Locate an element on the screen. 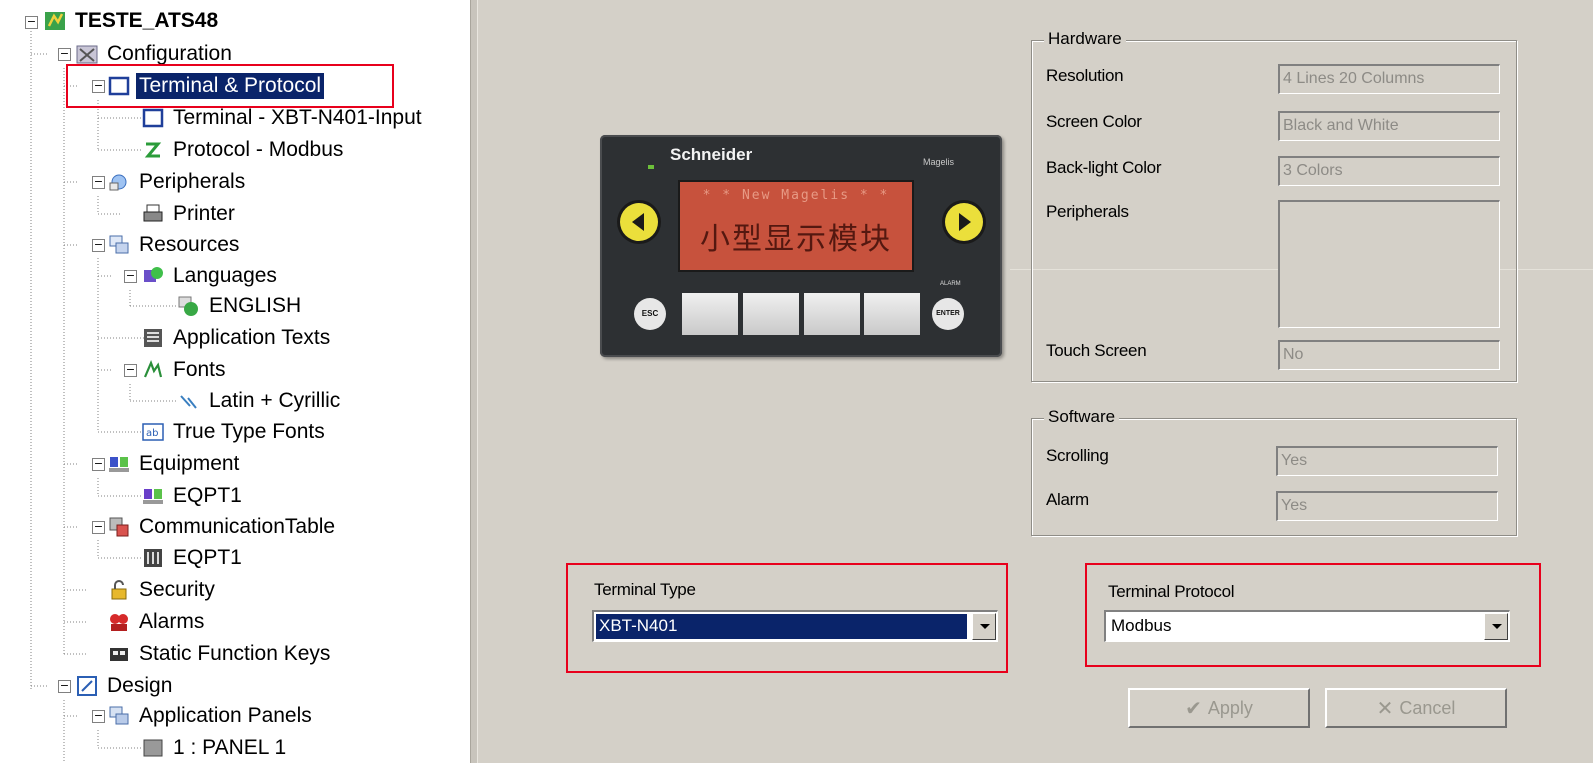  device-screen: * * New Magelis * * 小型显示模块 is located at coordinates (796, 226).